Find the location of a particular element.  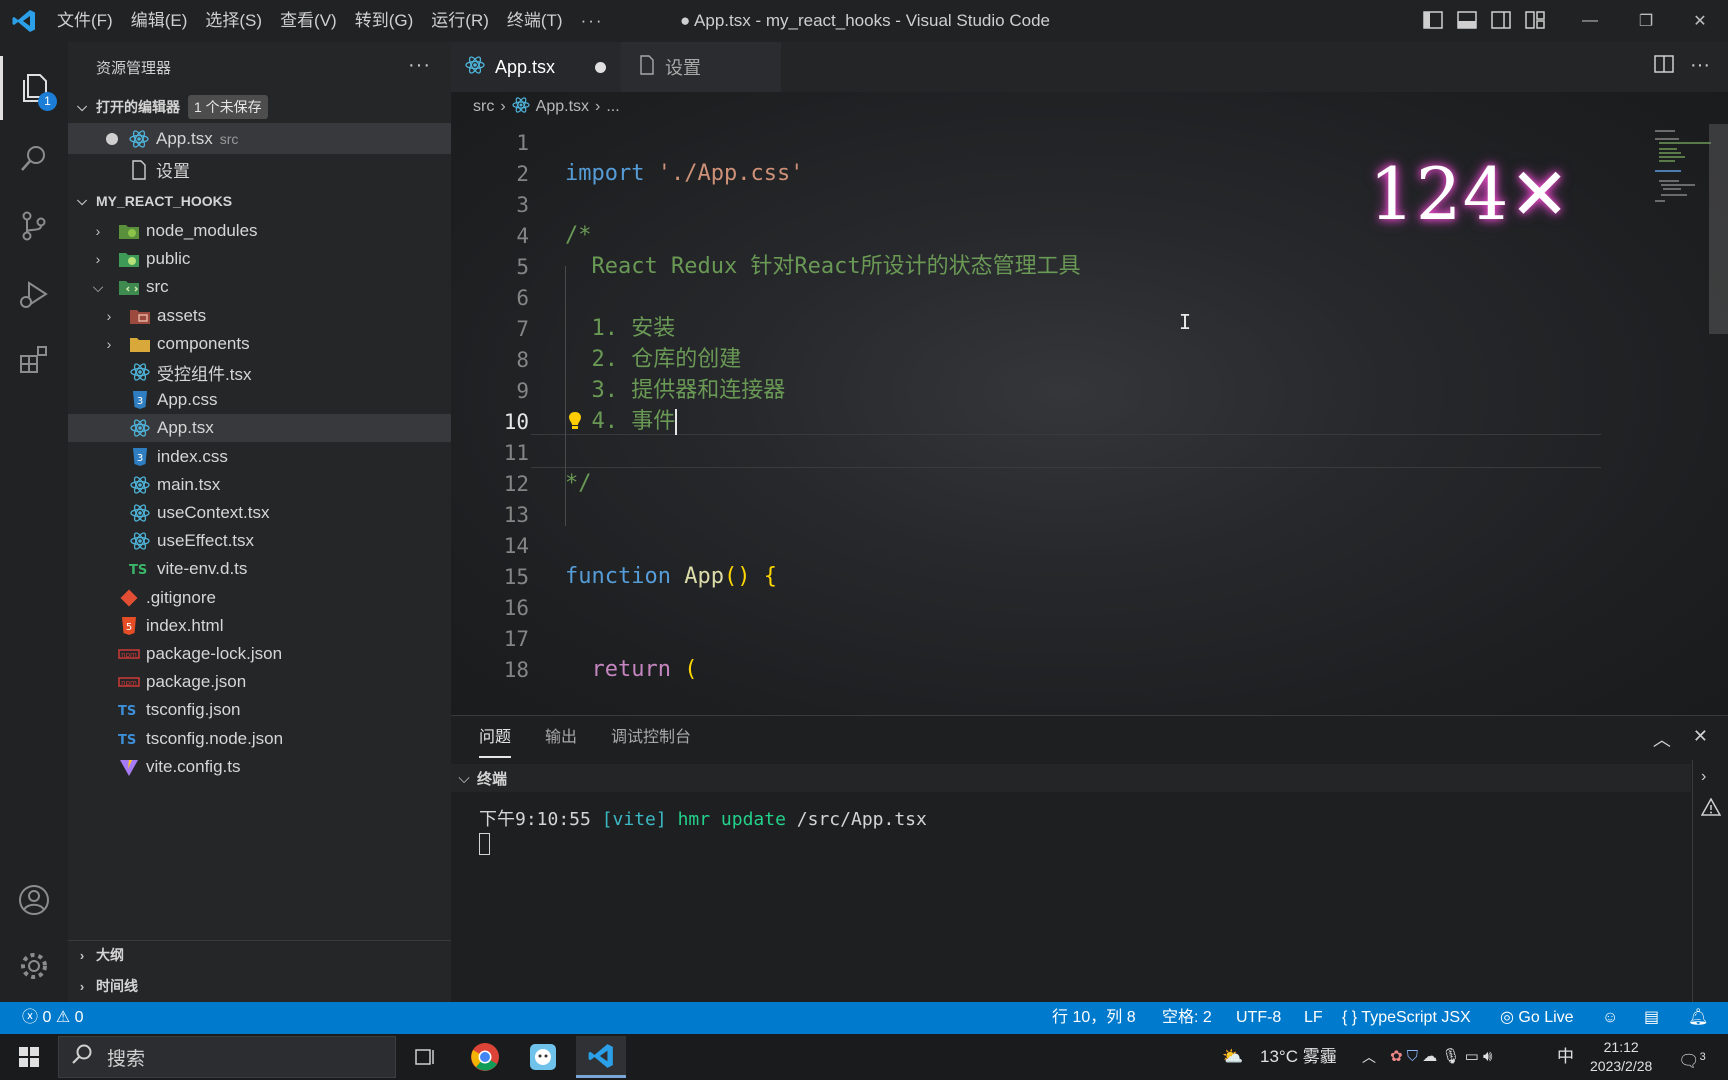

search-icon is located at coordinates (34, 158).